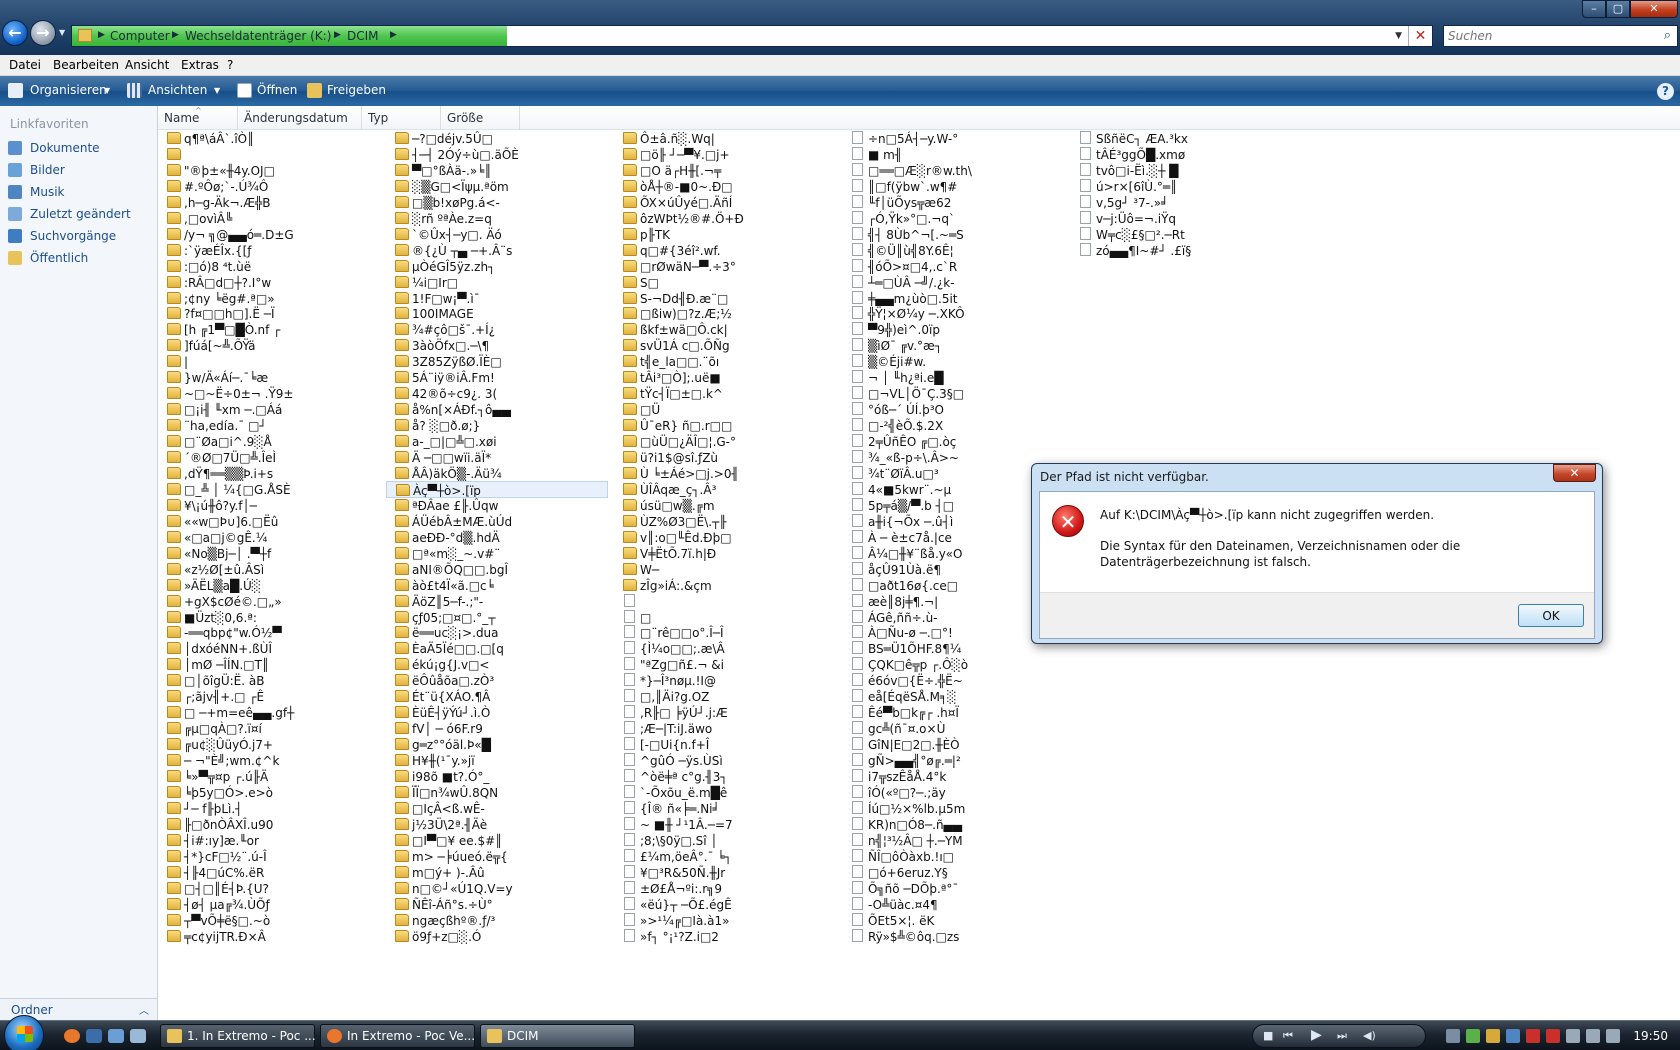 This screenshot has width=1680, height=1050. Describe the element at coordinates (497, 170) in the screenshot. I see `folder-item: ▀□°ßÀä-.»╘║` at that location.